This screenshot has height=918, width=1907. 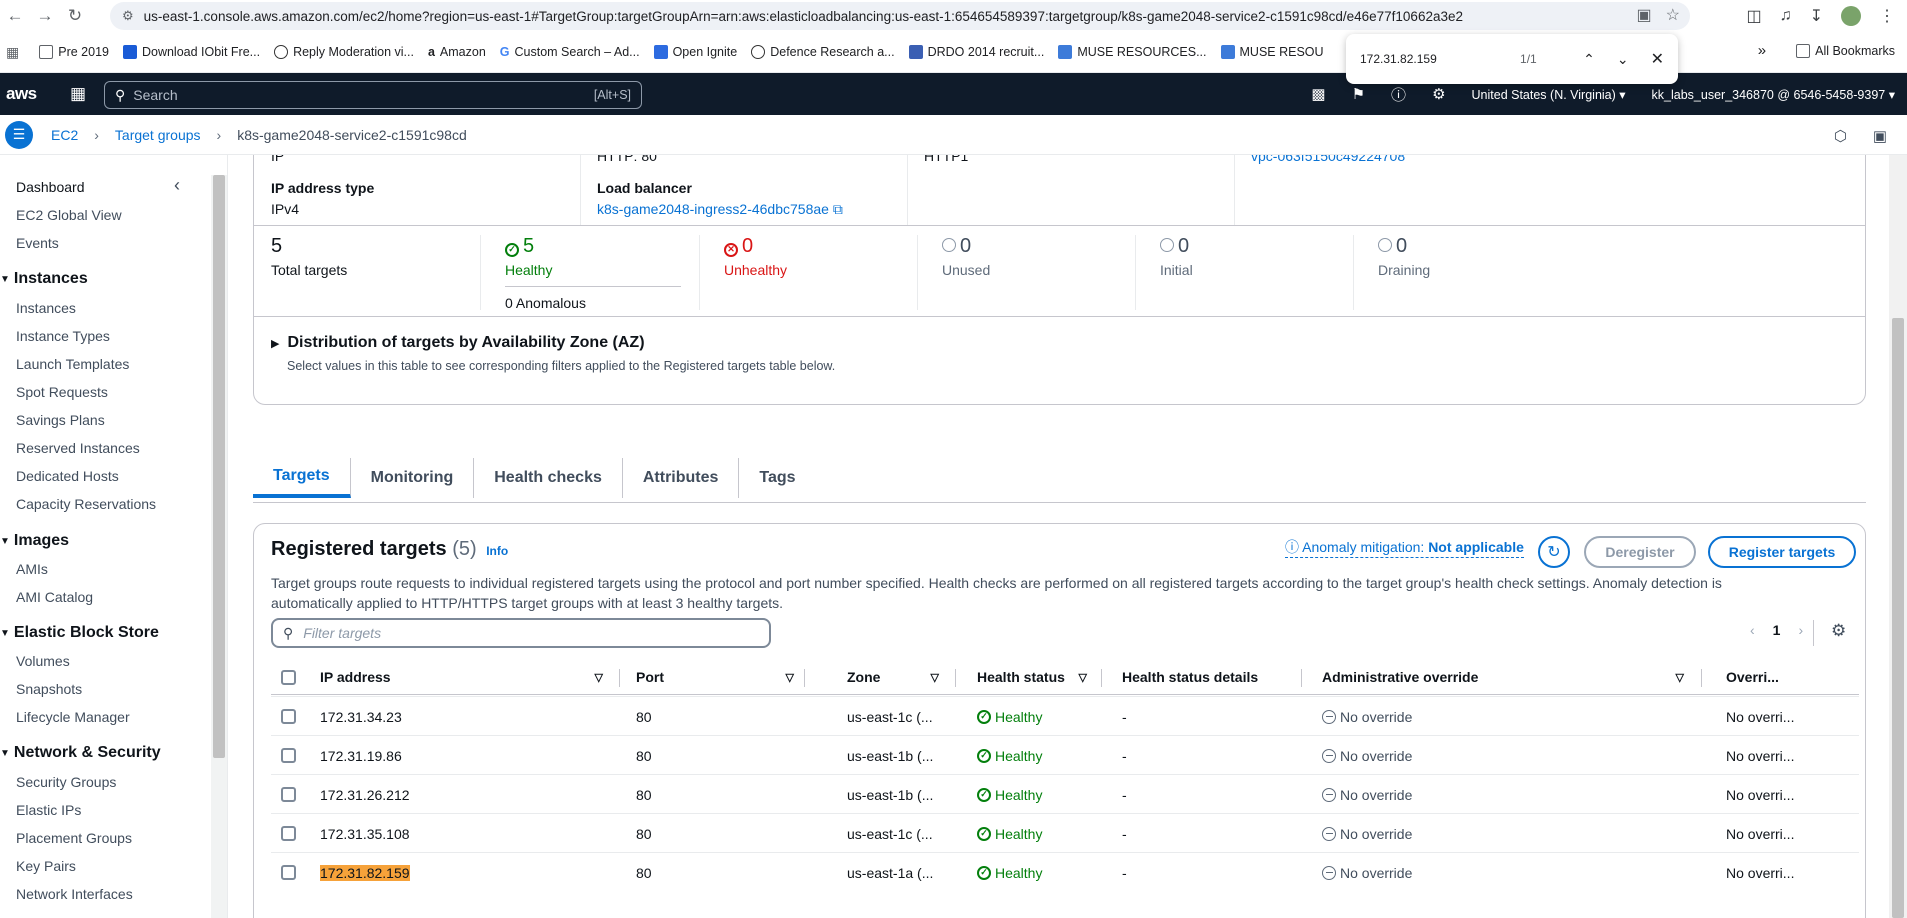 What do you see at coordinates (177, 185) in the screenshot?
I see `collapse-sidebar-icon: ‹` at bounding box center [177, 185].